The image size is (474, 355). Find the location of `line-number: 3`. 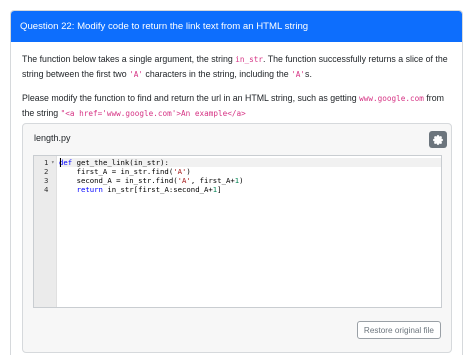

line-number: 3 is located at coordinates (46, 180).